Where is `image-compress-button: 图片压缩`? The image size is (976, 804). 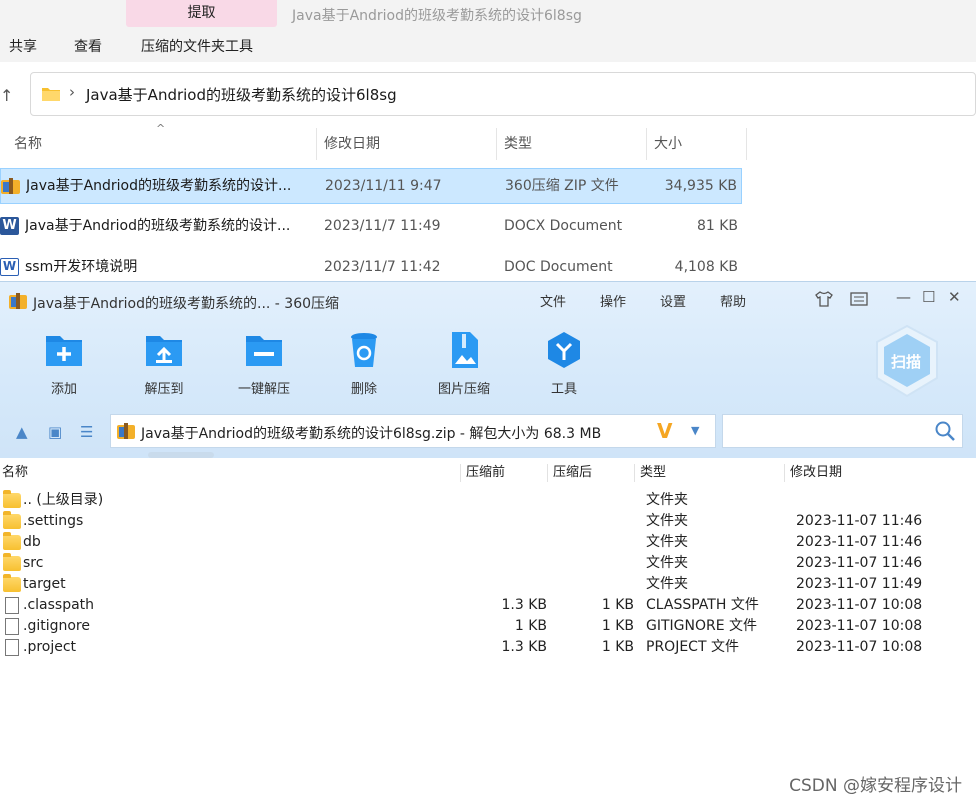 image-compress-button: 图片压缩 is located at coordinates (464, 363).